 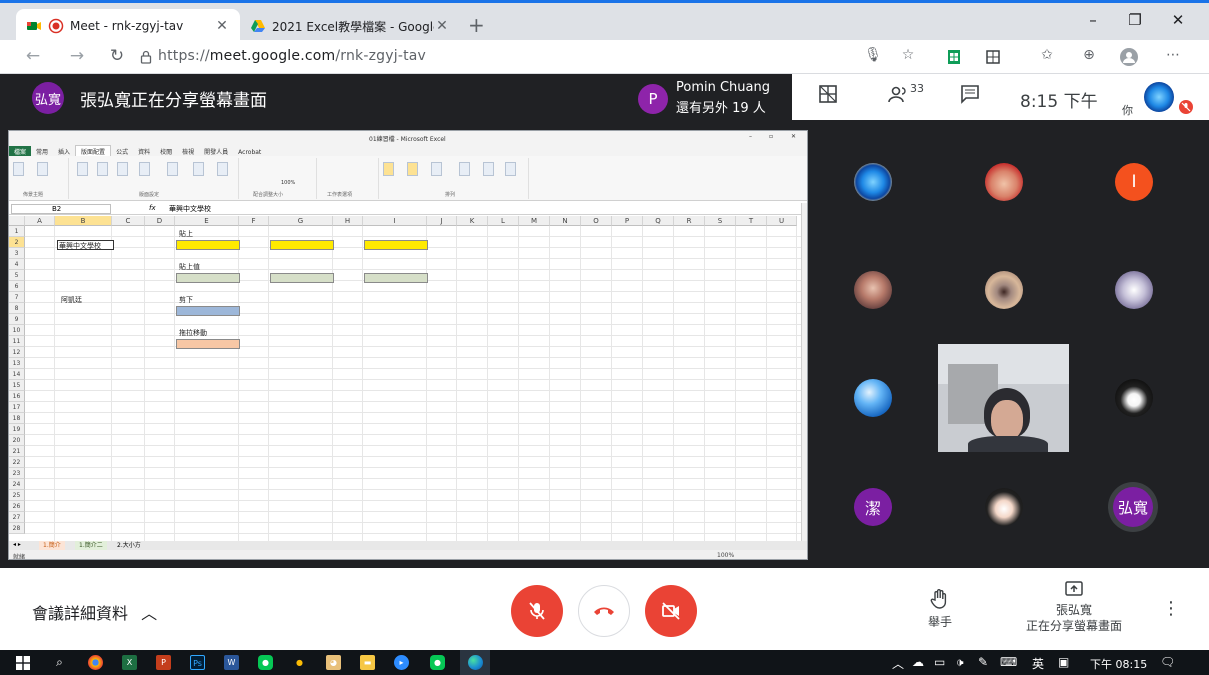 What do you see at coordinates (17, 429) in the screenshot?
I see `row-header: 19` at bounding box center [17, 429].